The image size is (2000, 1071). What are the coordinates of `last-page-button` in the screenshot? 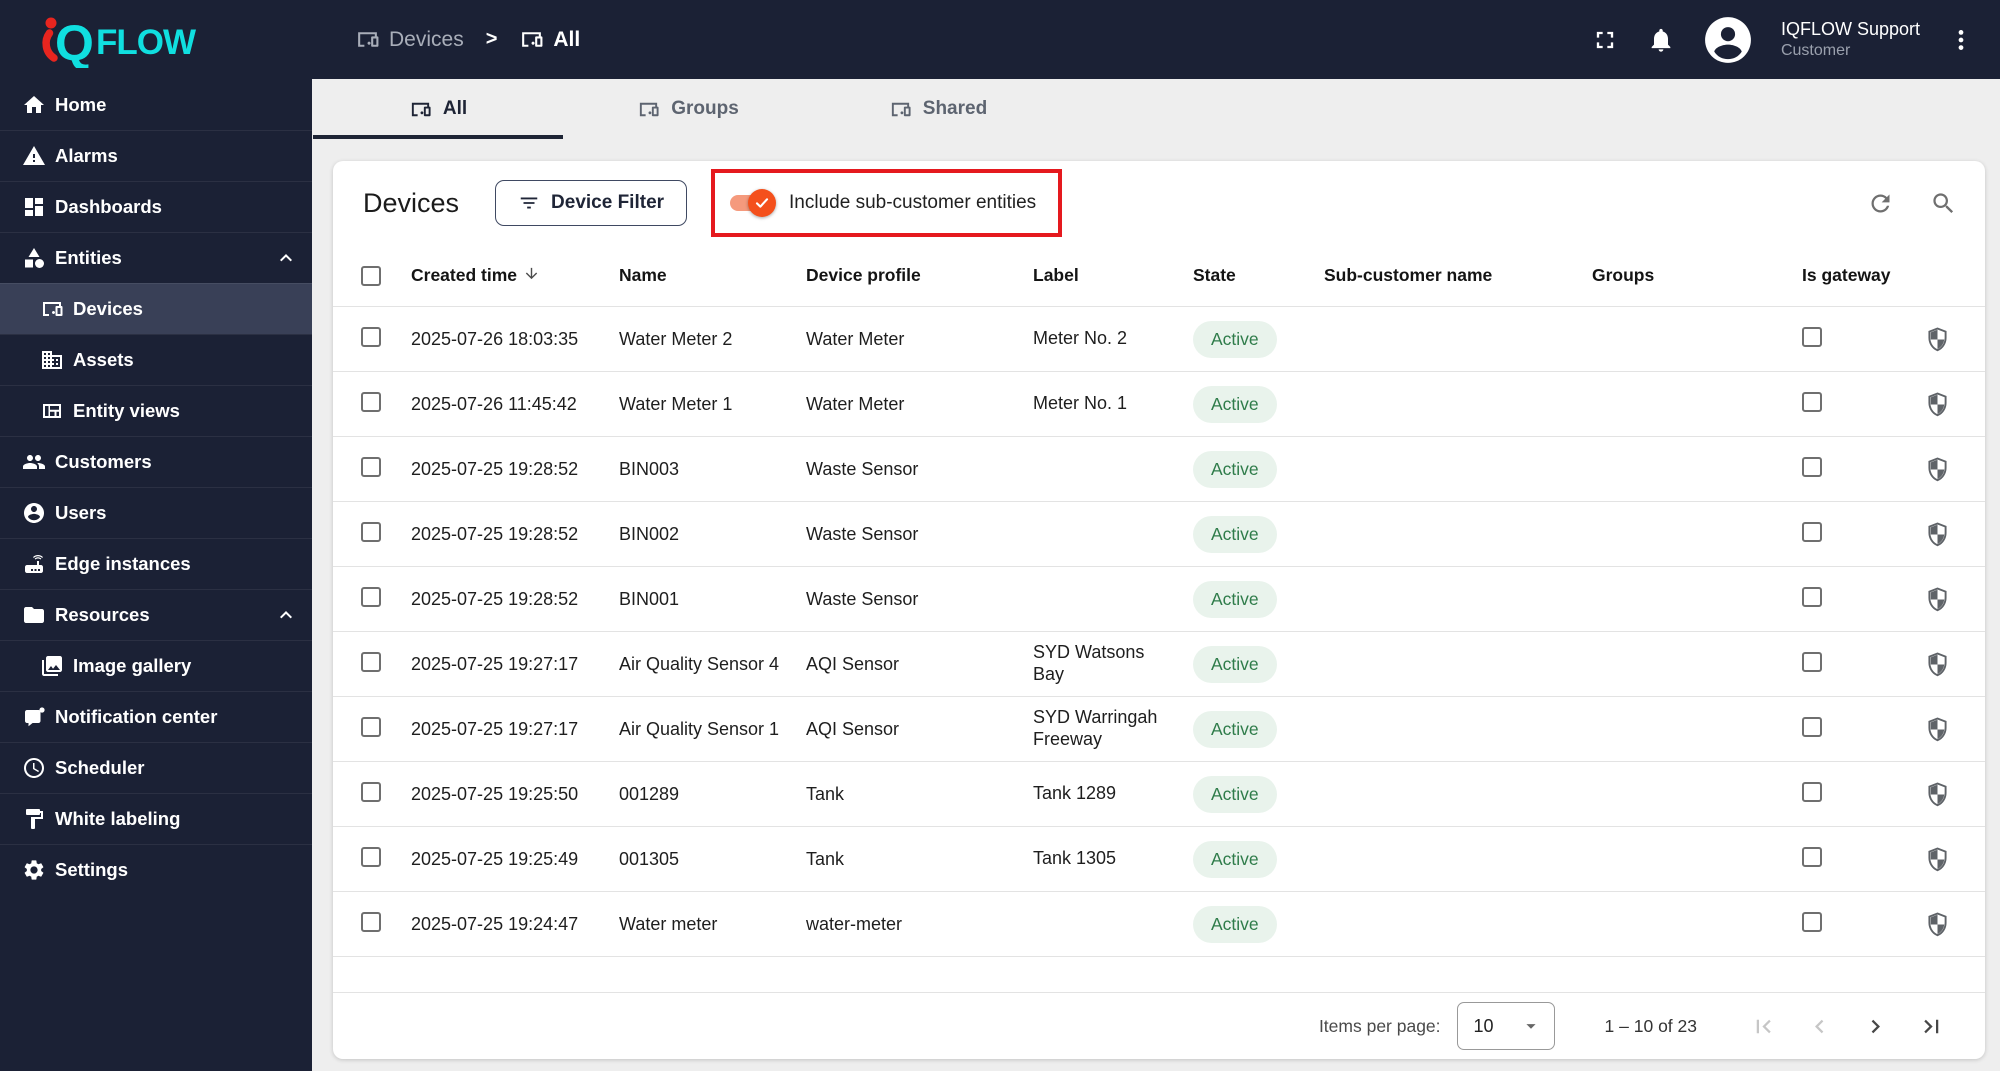 It's located at (1931, 1026).